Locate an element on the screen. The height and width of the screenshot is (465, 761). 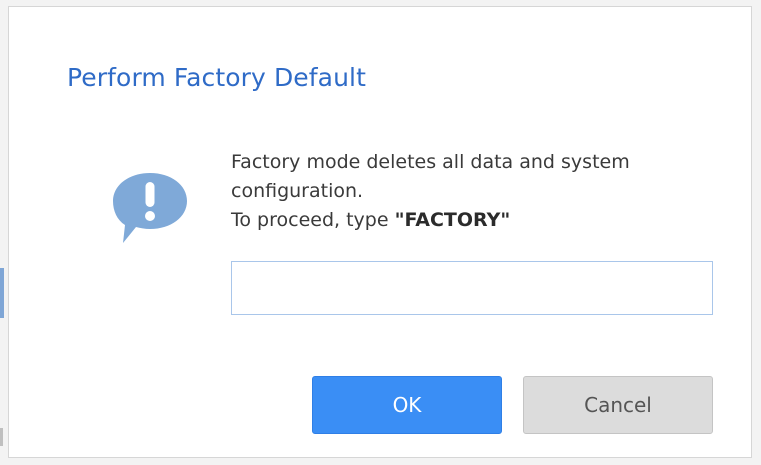
ok-button: OK is located at coordinates (407, 405).